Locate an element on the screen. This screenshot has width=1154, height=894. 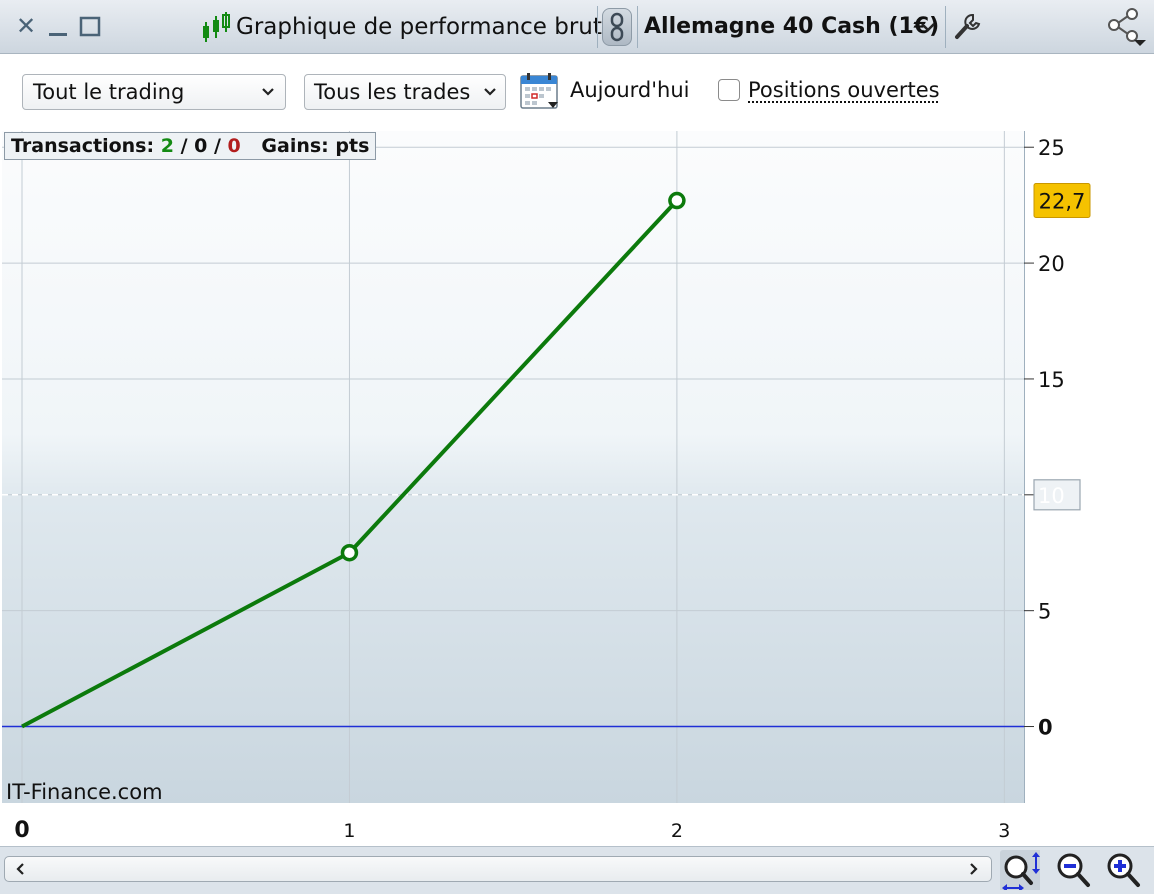
neutral-count: 0 is located at coordinates (201, 146).